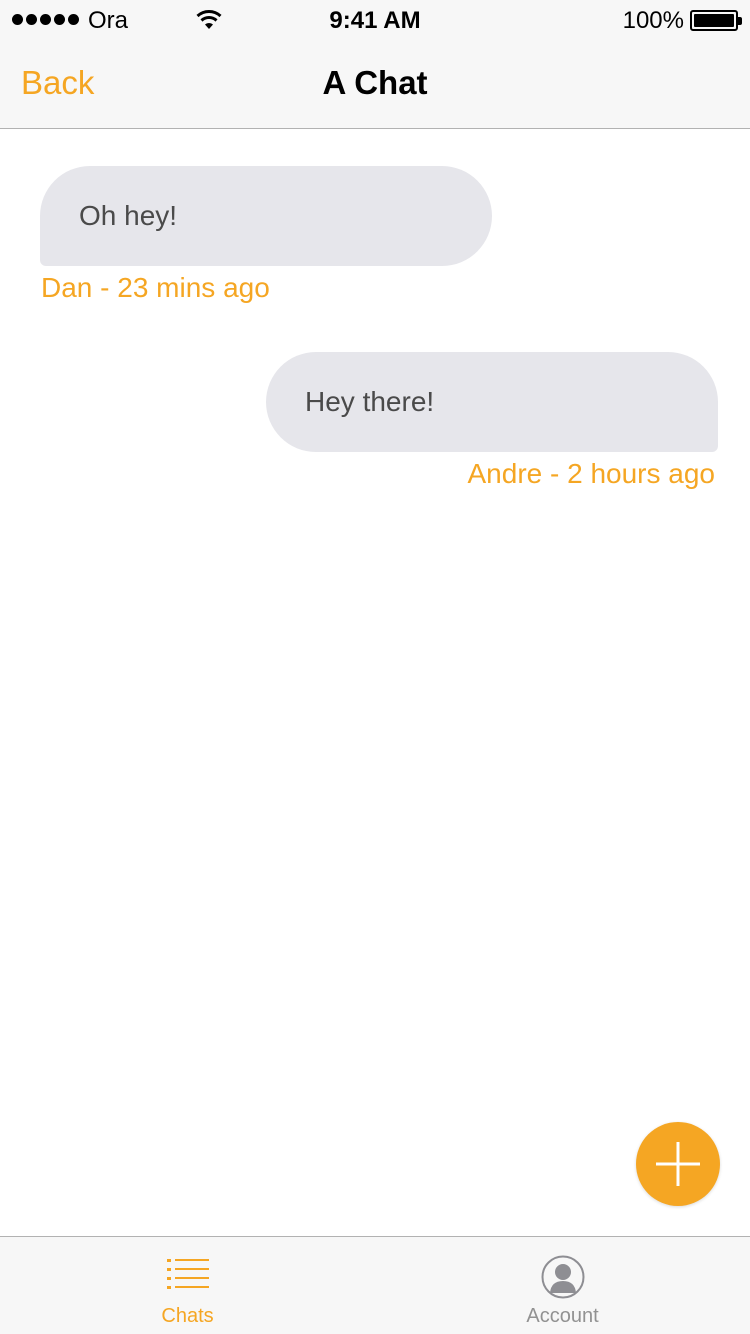  I want to click on message-bubble-received: Oh hey!, so click(266, 216).